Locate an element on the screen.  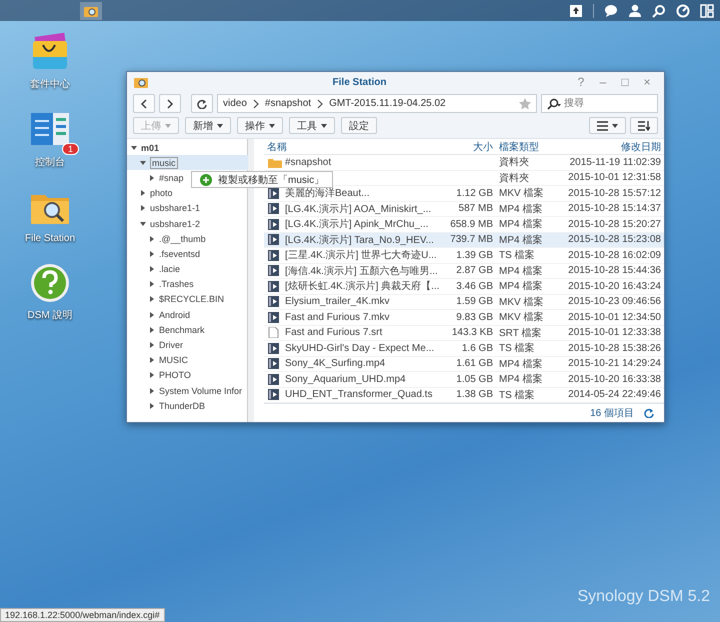
chat-icon is located at coordinates (611, 11).